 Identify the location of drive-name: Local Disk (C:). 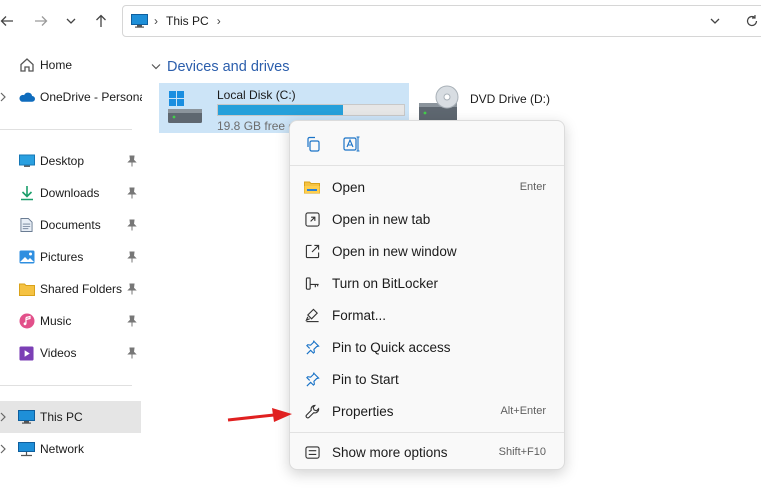
(256, 95).